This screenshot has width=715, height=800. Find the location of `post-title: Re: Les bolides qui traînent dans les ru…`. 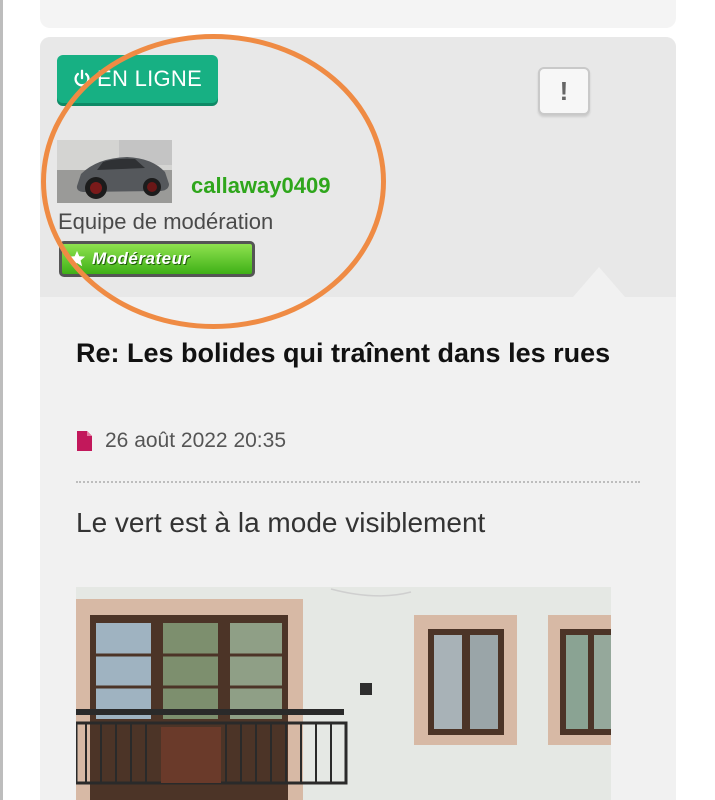

post-title: Re: Les bolides qui traînent dans les ru… is located at coordinates (346, 353).